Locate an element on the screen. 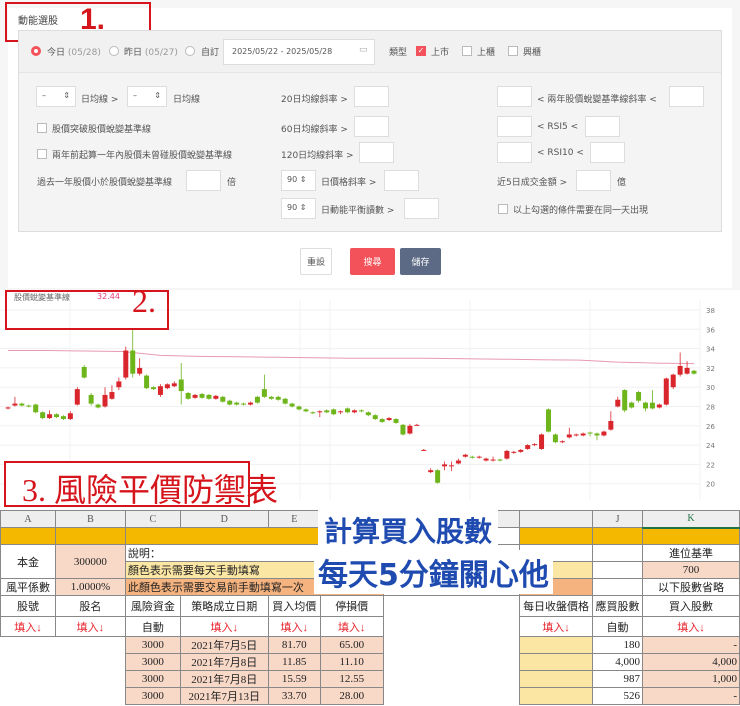 Image resolution: width=740 pixels, height=706 pixels. radio-custom is located at coordinates (190, 51).